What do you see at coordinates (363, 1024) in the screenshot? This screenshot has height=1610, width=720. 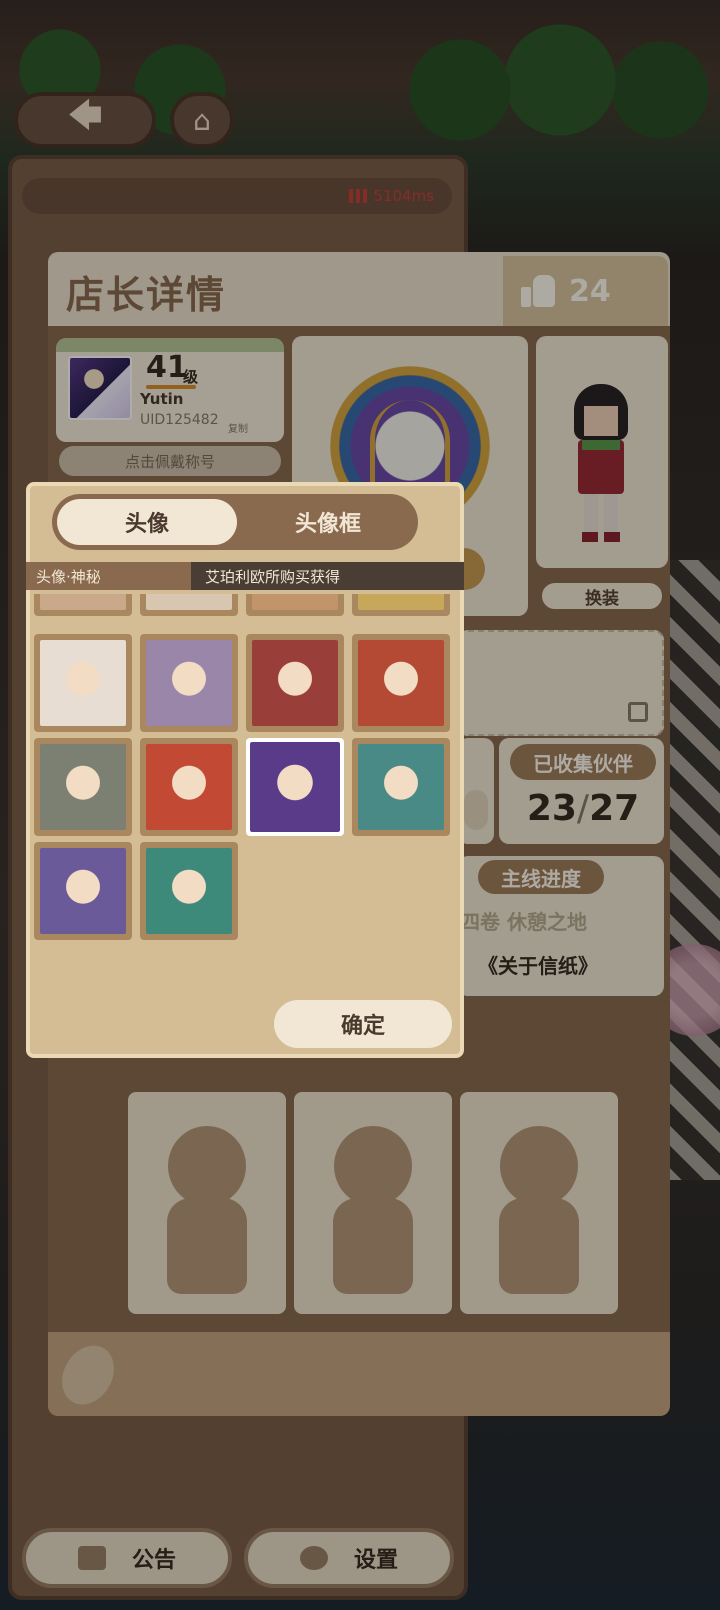 I see `confirm-button: 确定` at bounding box center [363, 1024].